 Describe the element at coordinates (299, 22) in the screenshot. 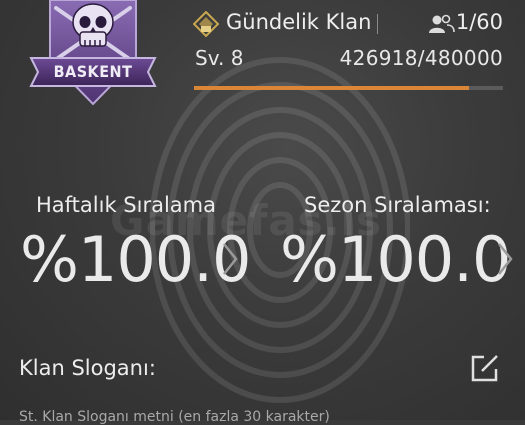

I see `clan-name: Gündelik Klan` at that location.